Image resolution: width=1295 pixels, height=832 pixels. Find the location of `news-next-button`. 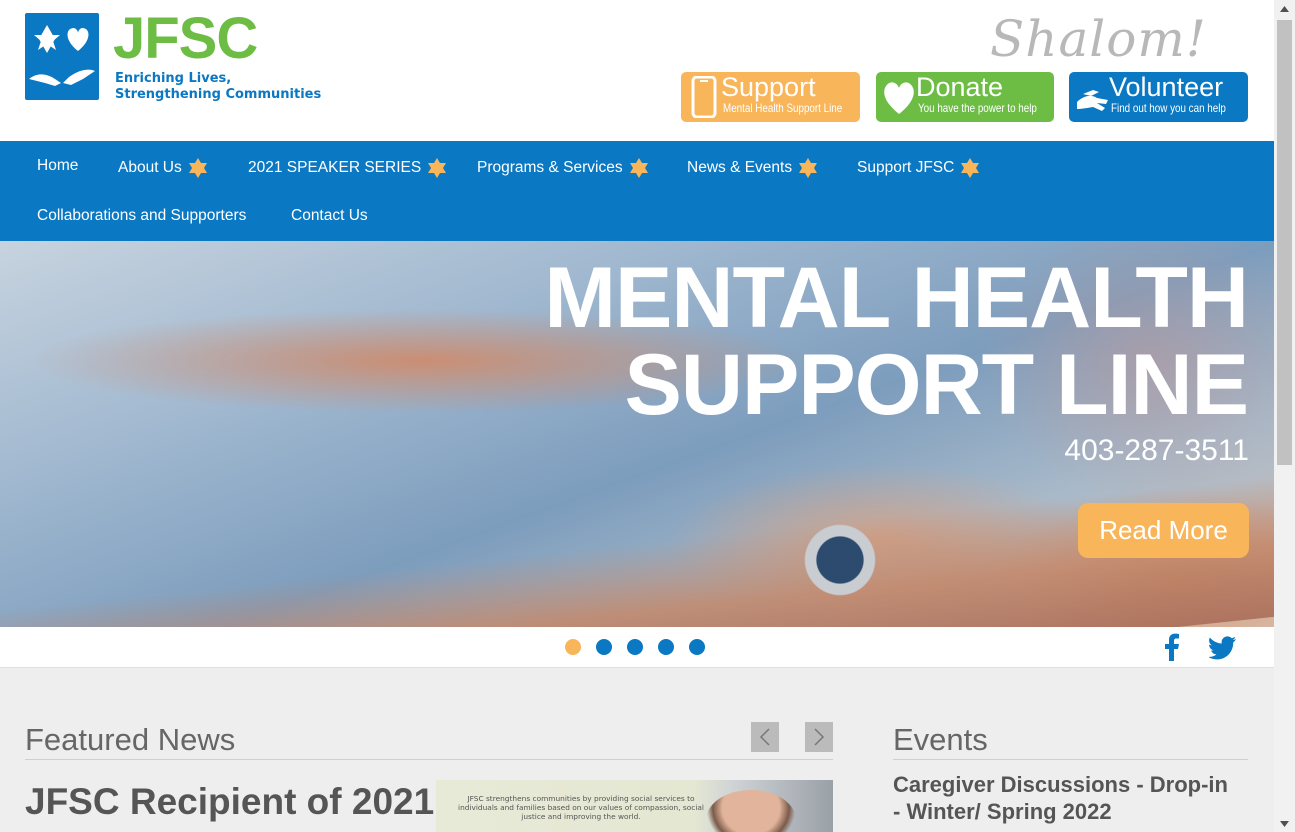

news-next-button is located at coordinates (819, 737).